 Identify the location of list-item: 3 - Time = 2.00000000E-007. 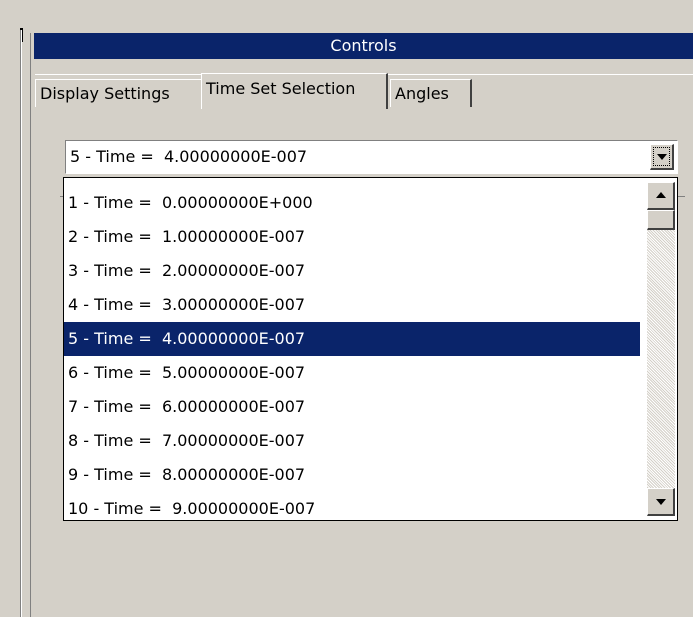
(352, 271).